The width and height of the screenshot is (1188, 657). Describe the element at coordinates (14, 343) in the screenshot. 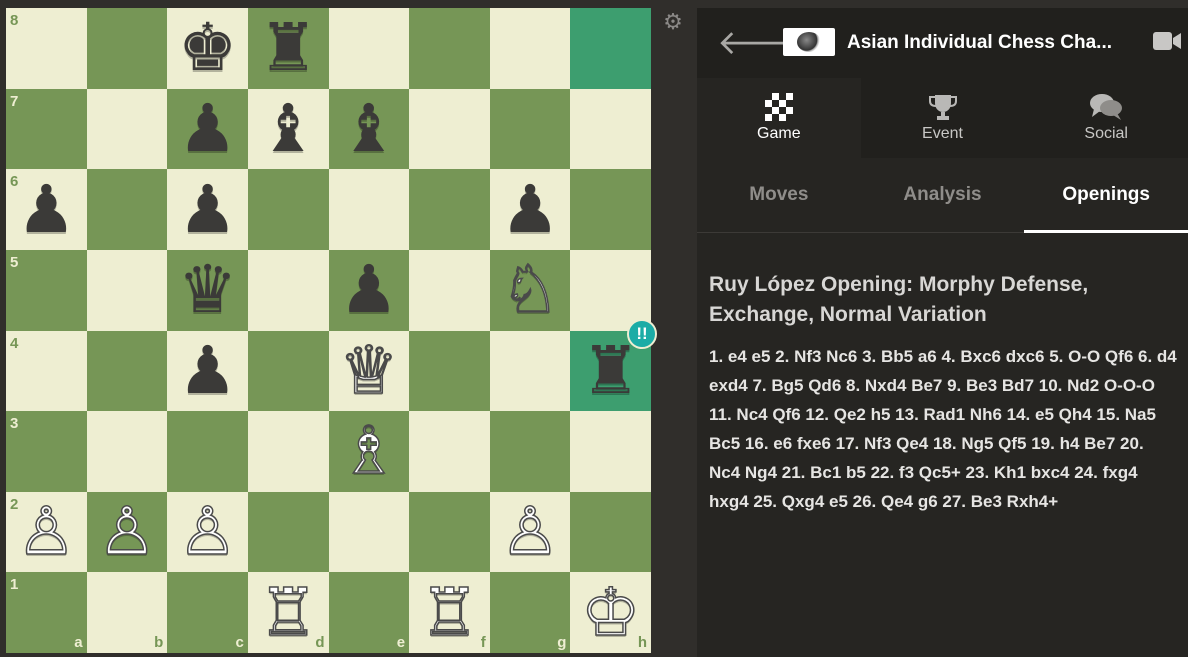

I see `rank-label: 4` at that location.